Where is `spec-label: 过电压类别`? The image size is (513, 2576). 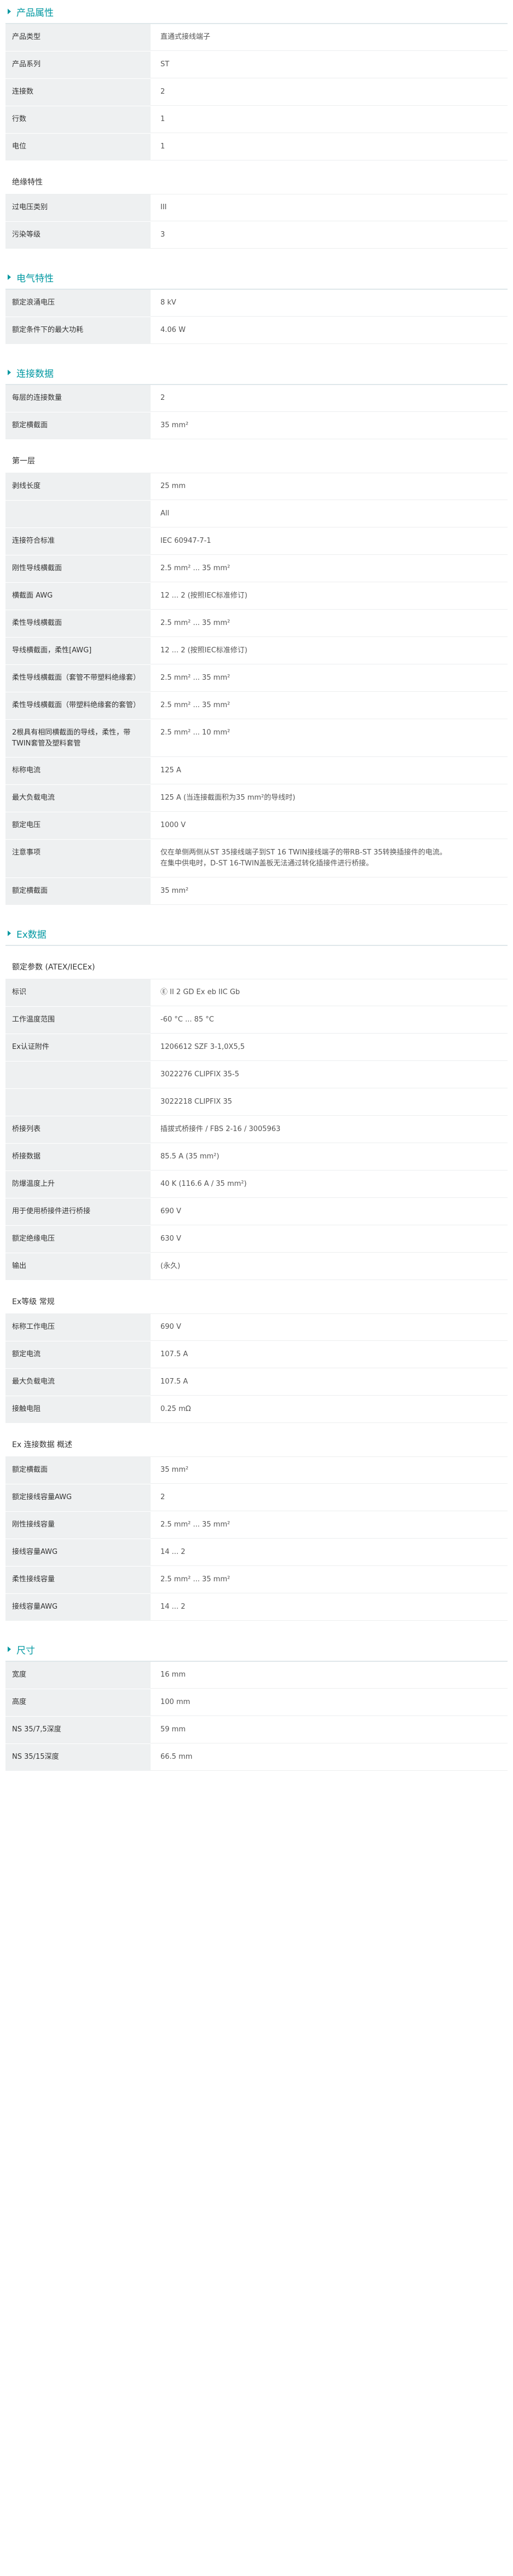 spec-label: 过电压类别 is located at coordinates (78, 208).